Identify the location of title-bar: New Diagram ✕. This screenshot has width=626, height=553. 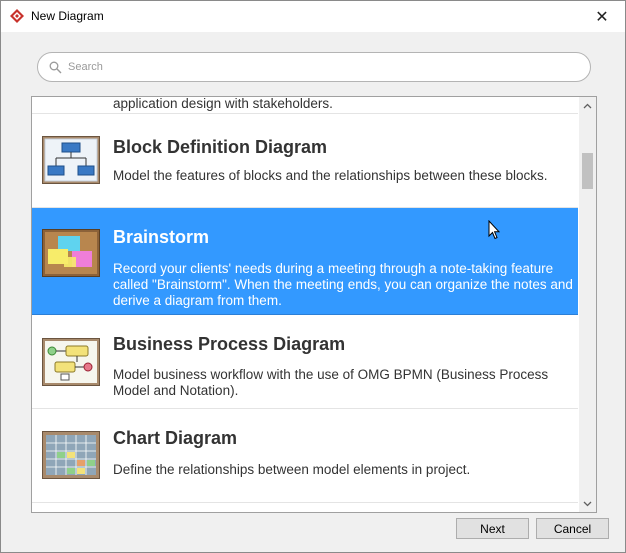
(313, 16).